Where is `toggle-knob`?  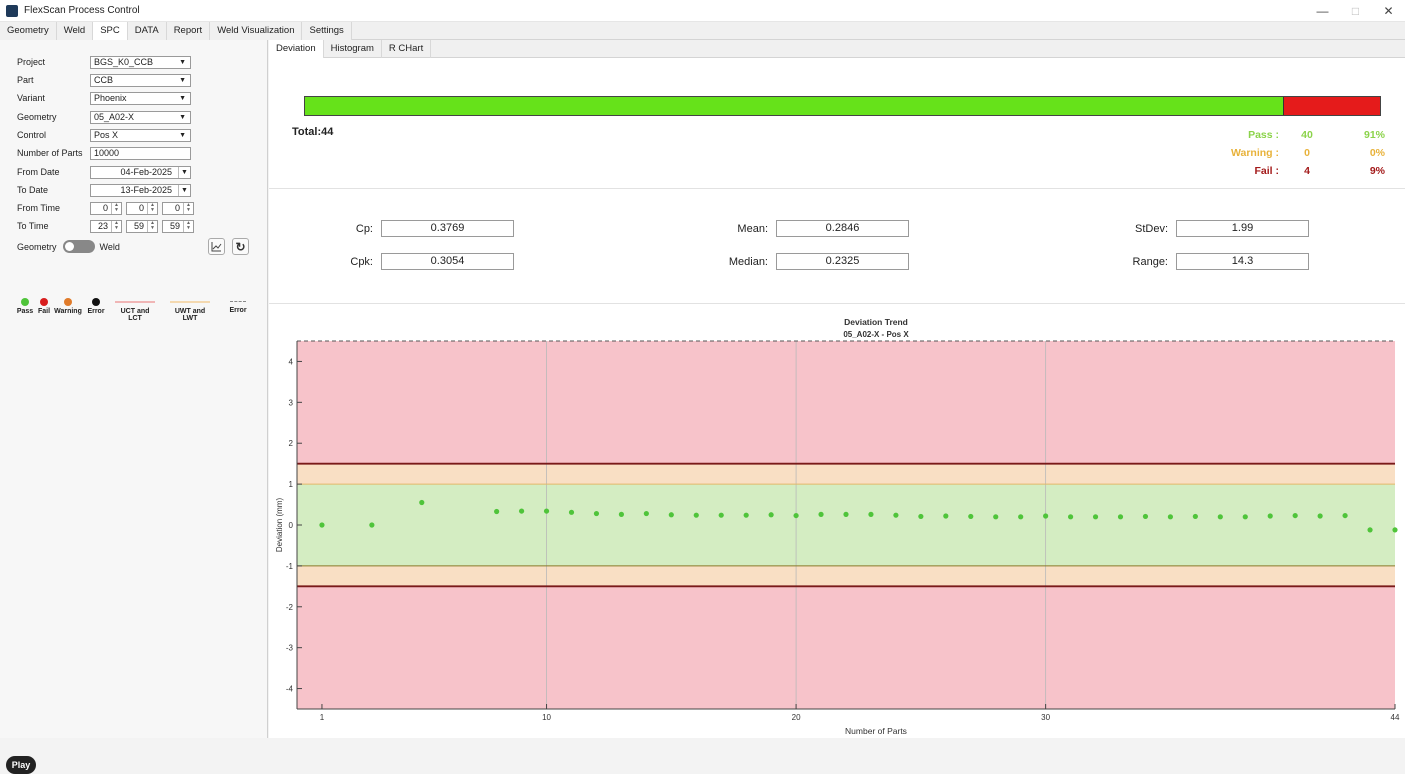 toggle-knob is located at coordinates (69, 246).